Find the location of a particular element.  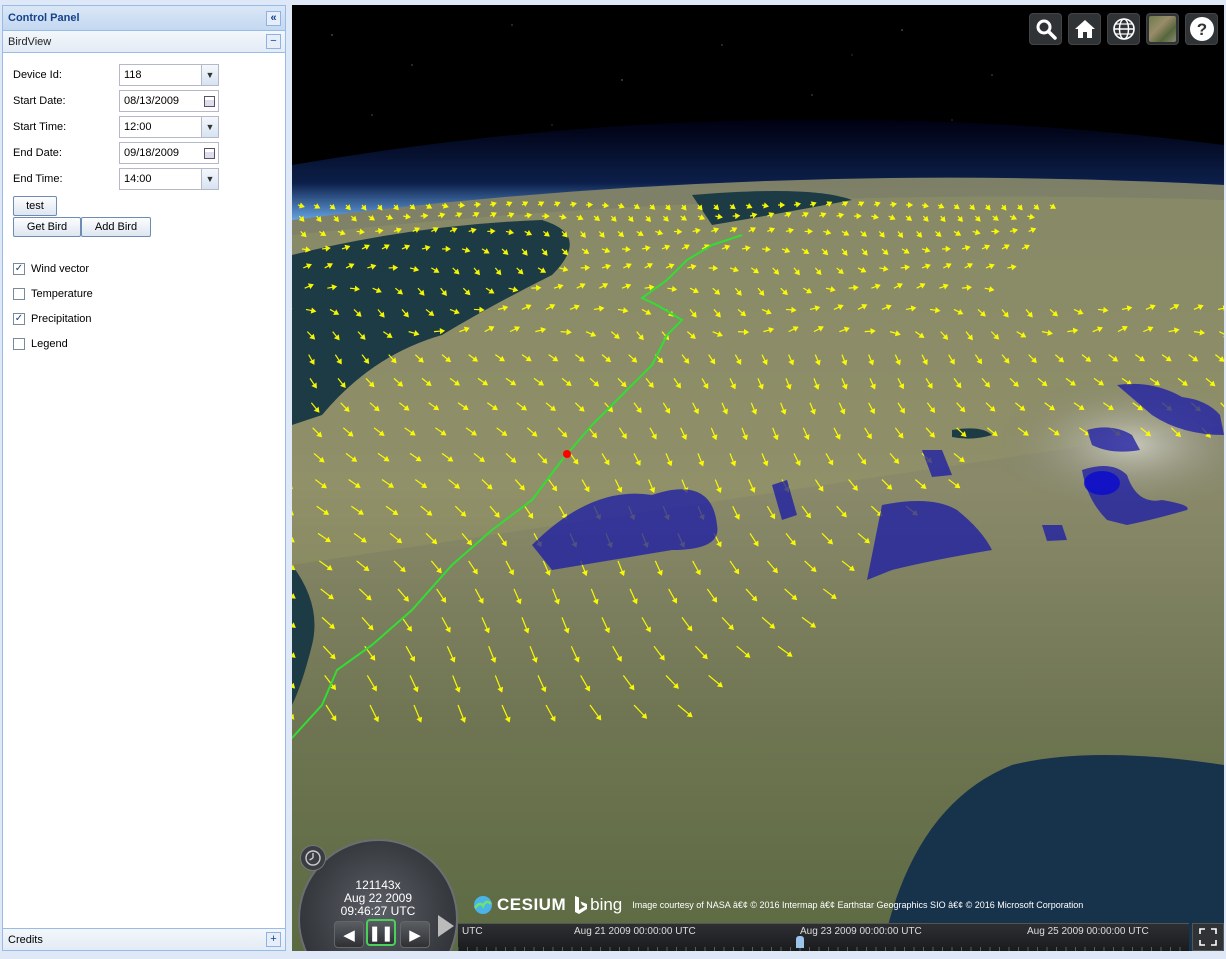

end-time-row: End Time: 14:00 ▼ is located at coordinates (116, 179).